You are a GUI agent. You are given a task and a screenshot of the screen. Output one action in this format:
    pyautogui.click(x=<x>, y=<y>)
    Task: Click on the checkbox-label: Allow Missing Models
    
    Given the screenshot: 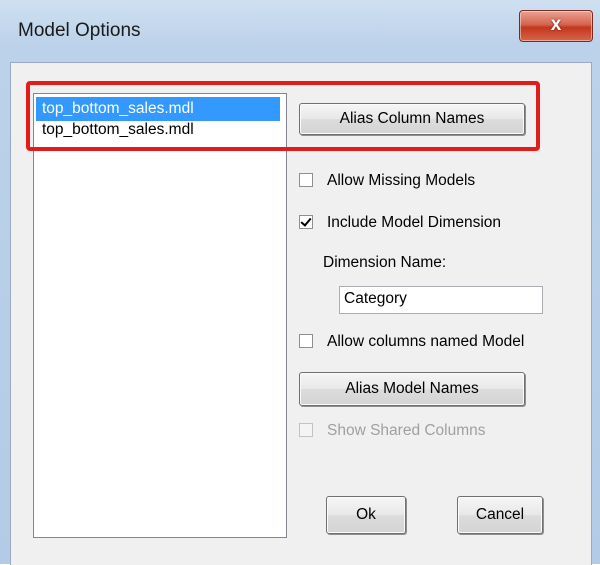 What is the action you would take?
    pyautogui.click(x=401, y=180)
    